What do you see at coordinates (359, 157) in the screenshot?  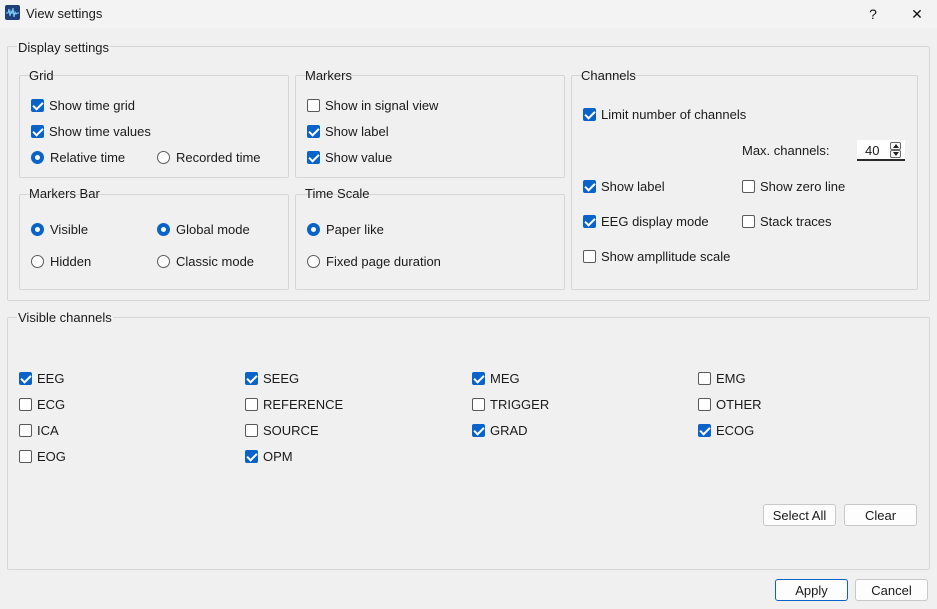 I see `checkbox-label: Show value` at bounding box center [359, 157].